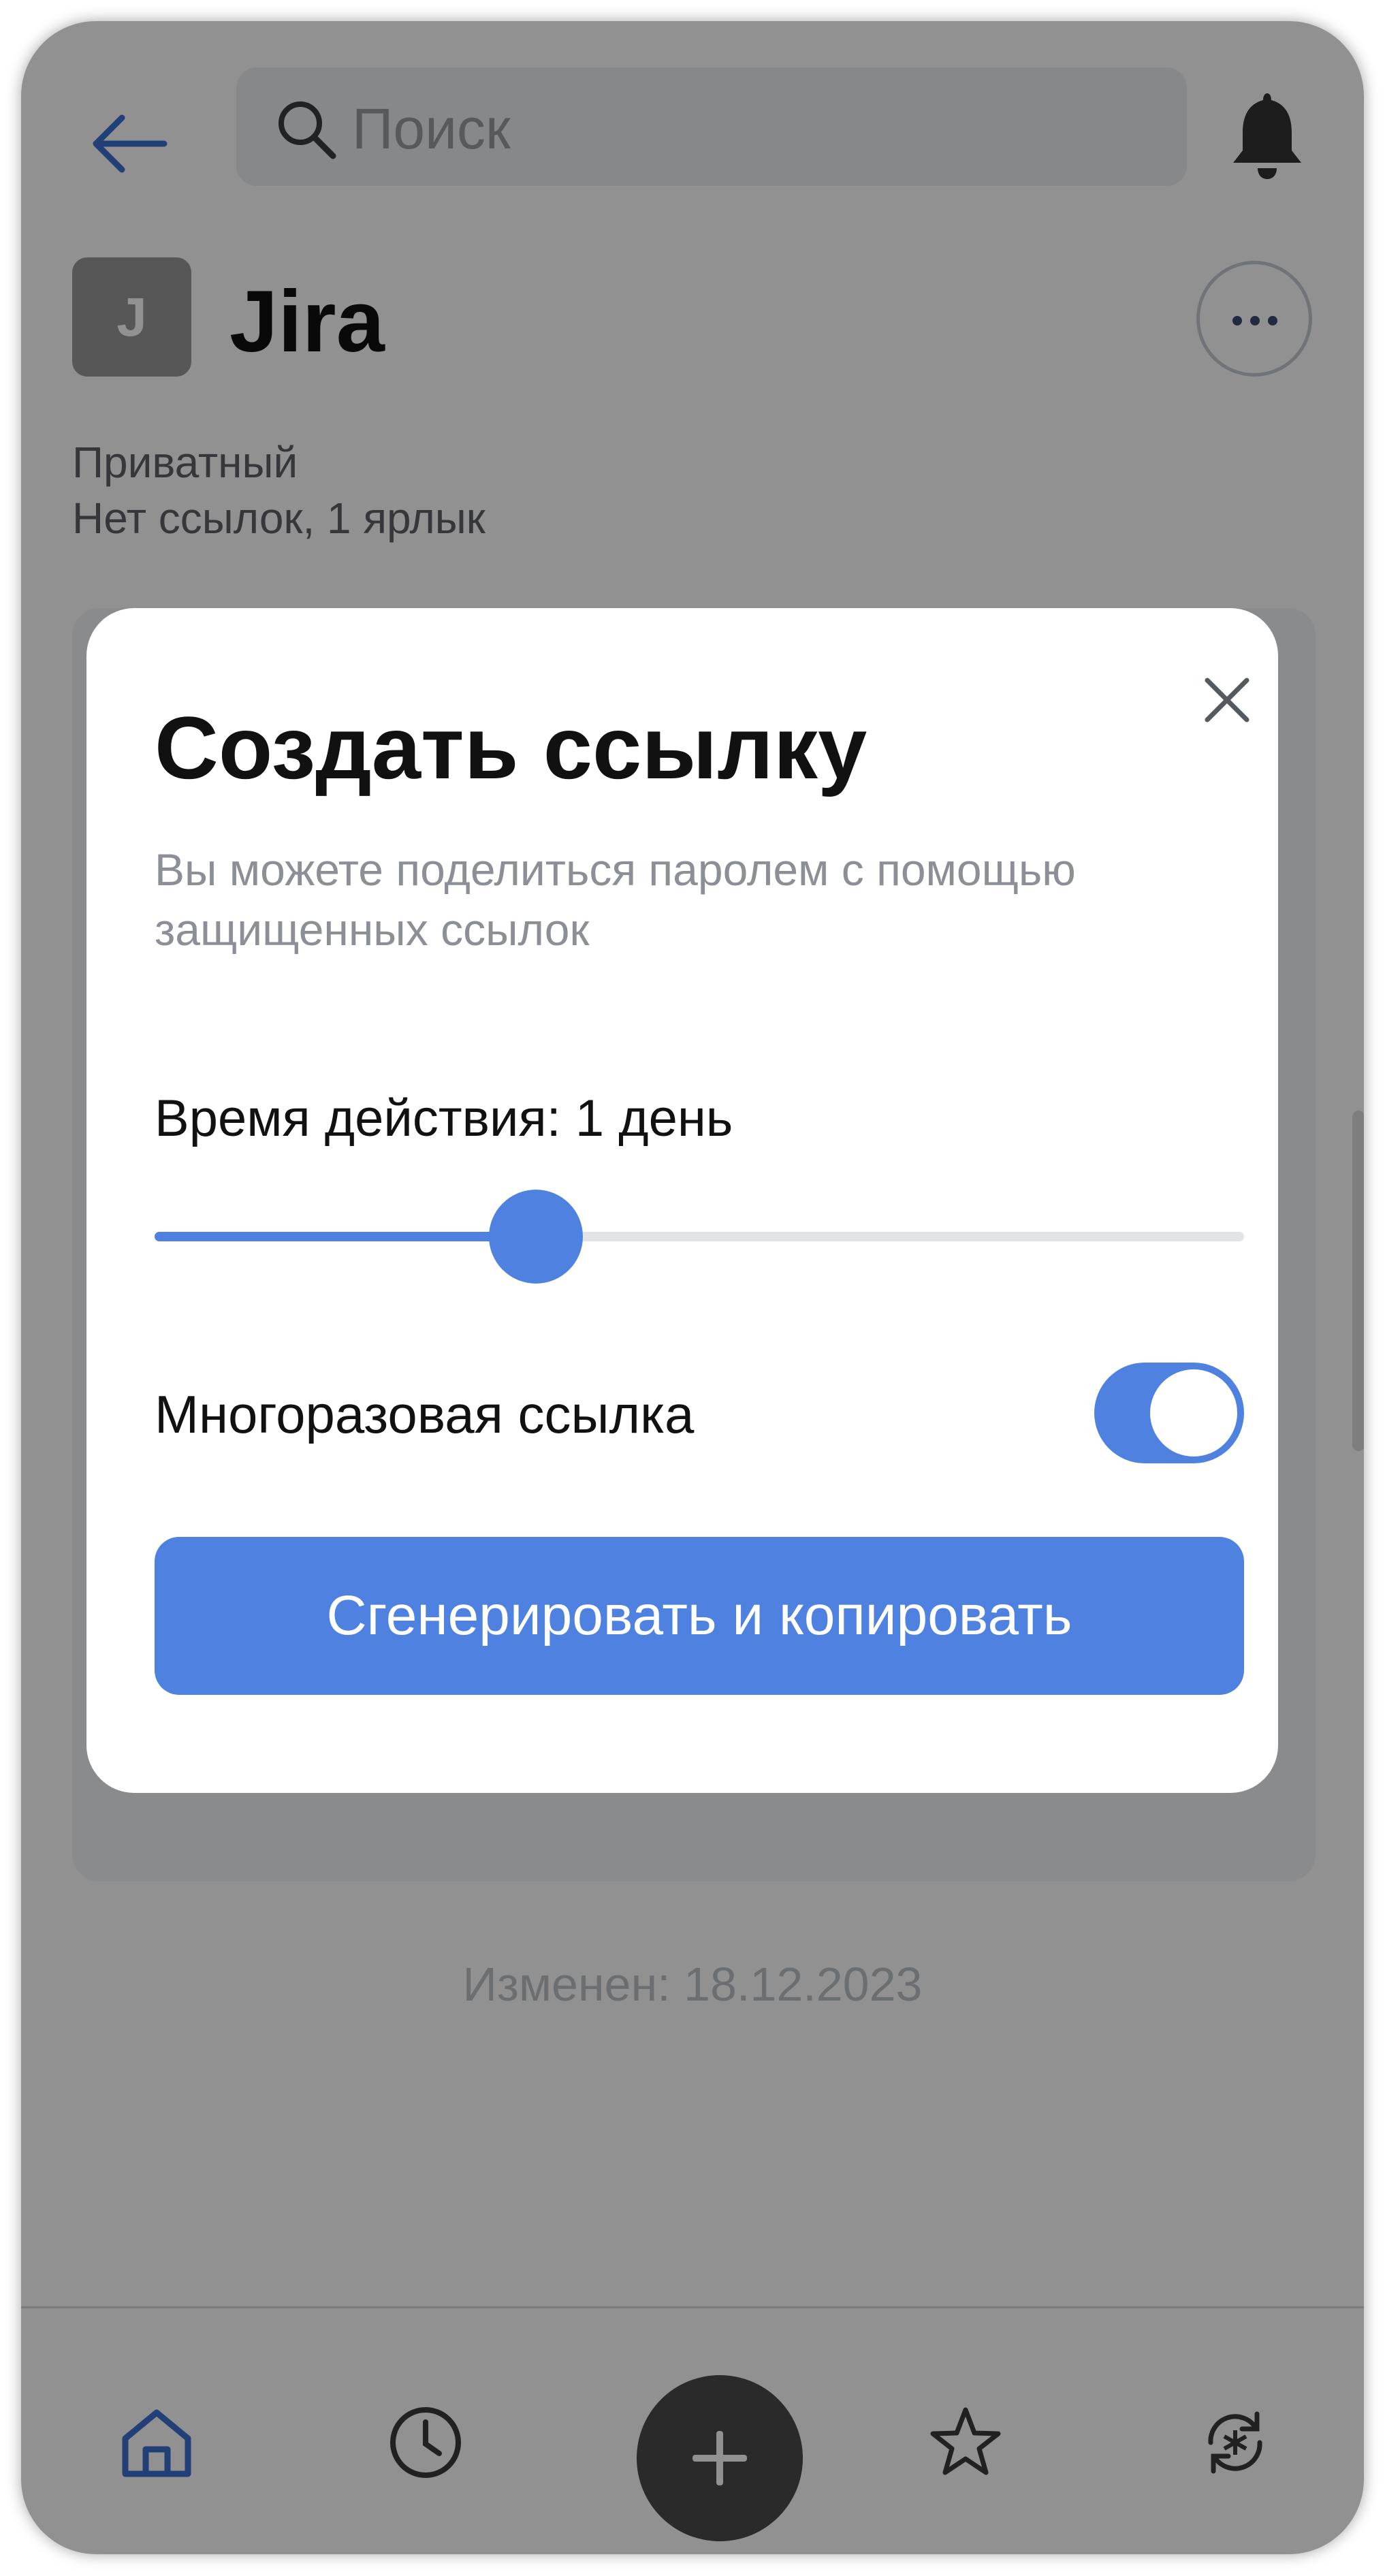  Describe the element at coordinates (345, 1236) in the screenshot. I see `slider-fill` at that location.